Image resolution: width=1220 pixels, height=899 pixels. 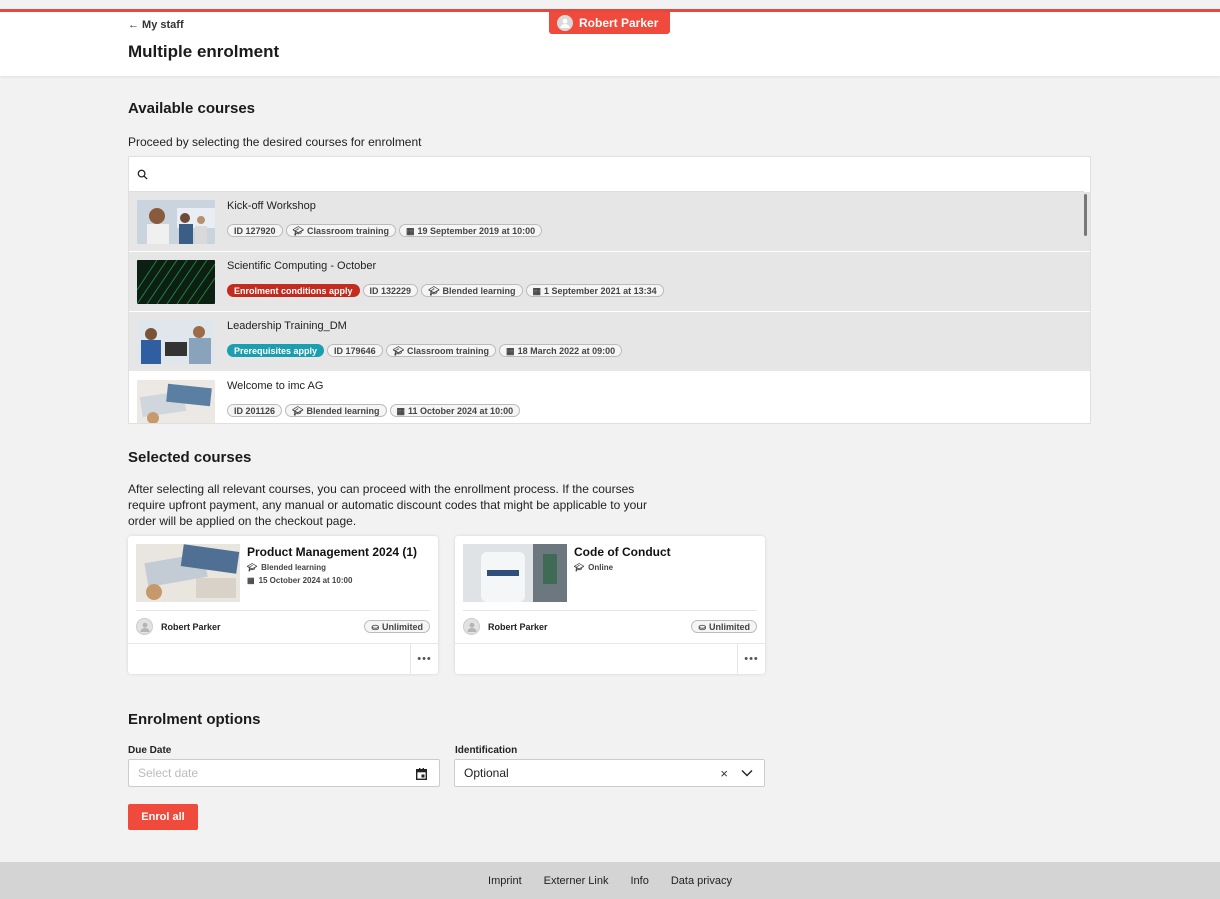 I want to click on course-id-chip: ID 132229, so click(x=390, y=290).